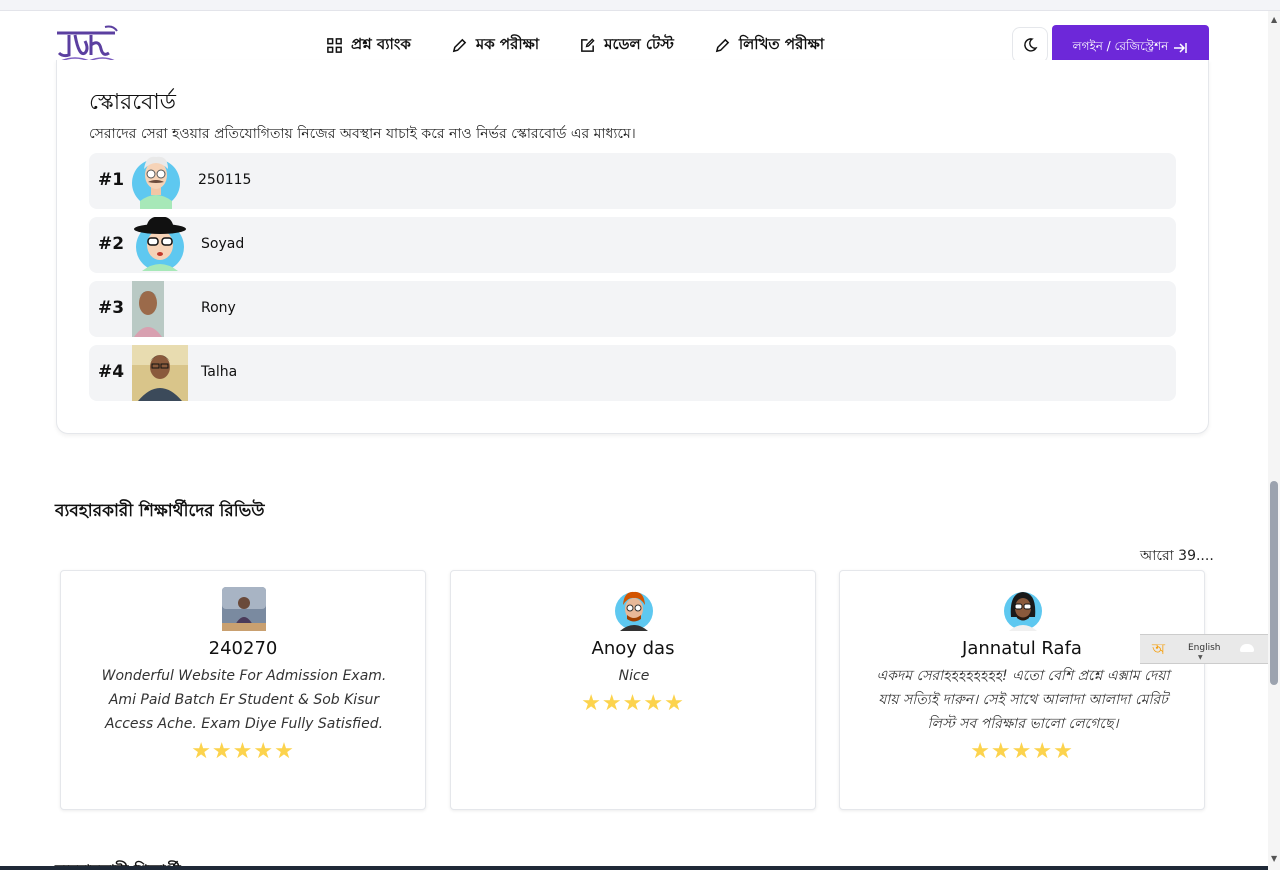 The width and height of the screenshot is (1280, 870). Describe the element at coordinates (634, 676) in the screenshot. I see `review-text: Nice` at that location.